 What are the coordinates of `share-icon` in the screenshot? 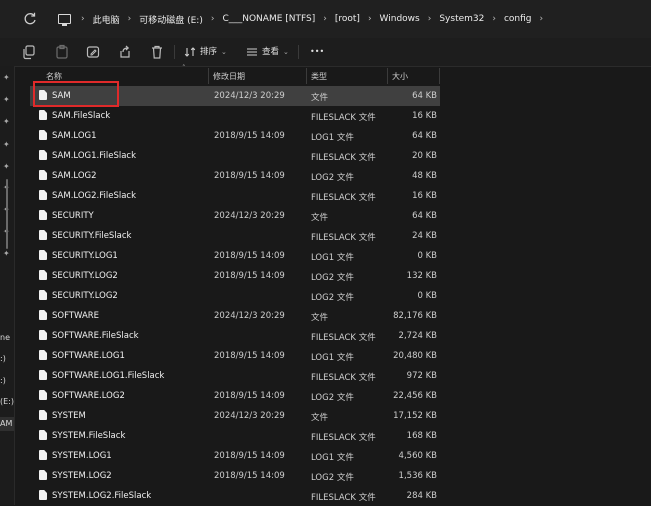 It's located at (125, 52).